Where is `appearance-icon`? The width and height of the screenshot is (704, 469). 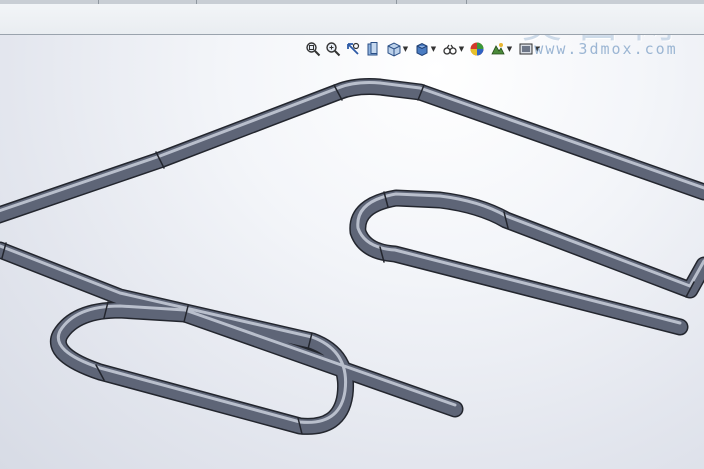 appearance-icon is located at coordinates (477, 49).